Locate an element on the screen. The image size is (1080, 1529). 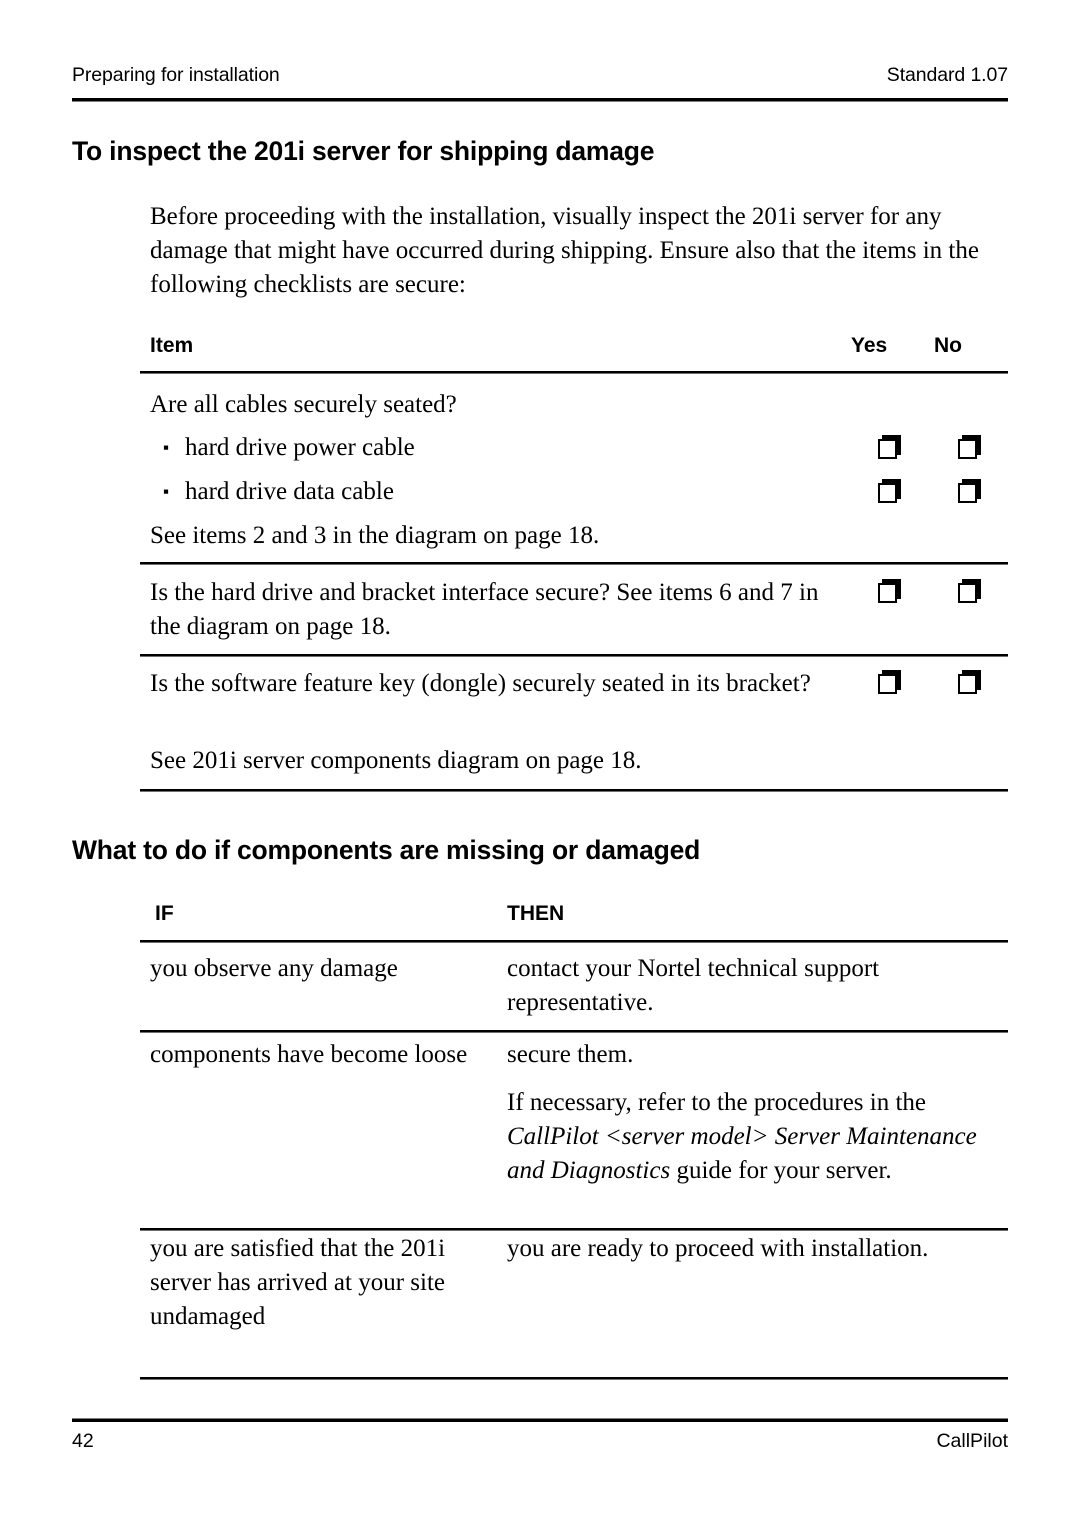
running-head: Preparing for installation Standard 1.07 is located at coordinates (540, 75).